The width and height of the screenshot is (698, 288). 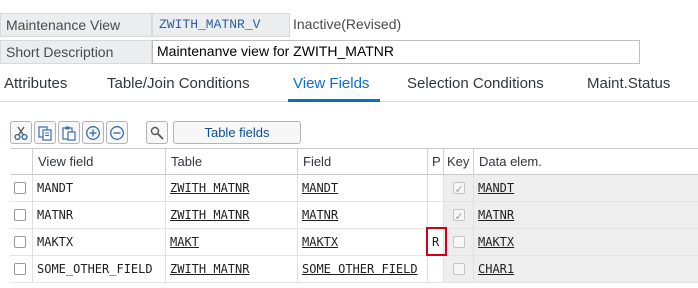 What do you see at coordinates (221, 25) in the screenshot?
I see `maintenance-view-field: ZWITH_MATNR_V` at bounding box center [221, 25].